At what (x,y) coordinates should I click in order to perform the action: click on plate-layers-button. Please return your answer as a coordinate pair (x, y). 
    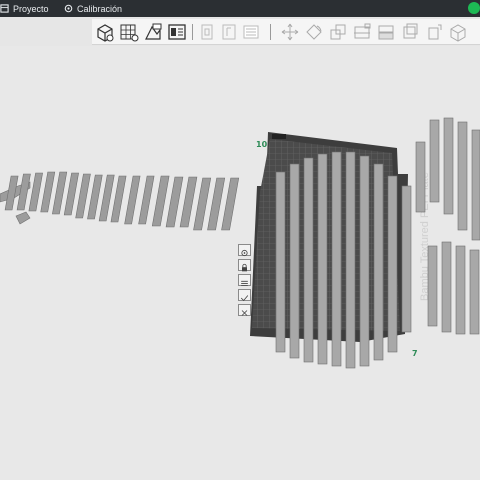
    Looking at the image, I should click on (244, 280).